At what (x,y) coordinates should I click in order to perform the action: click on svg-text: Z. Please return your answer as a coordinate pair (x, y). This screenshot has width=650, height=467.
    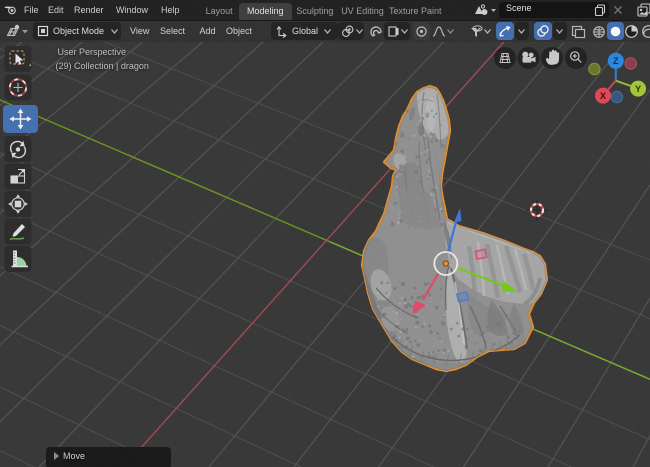
    Looking at the image, I should click on (616, 61).